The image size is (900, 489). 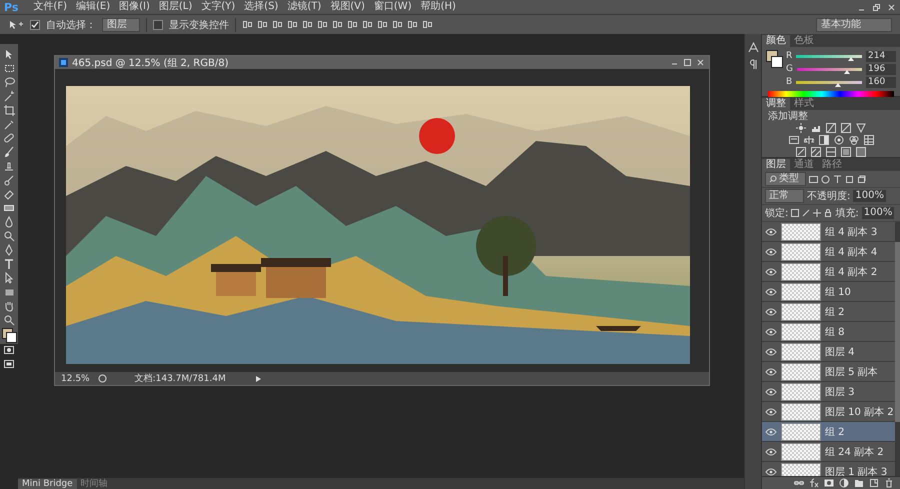 What do you see at coordinates (828, 372) in the screenshot?
I see `layer-row: 图层 5 副本` at bounding box center [828, 372].